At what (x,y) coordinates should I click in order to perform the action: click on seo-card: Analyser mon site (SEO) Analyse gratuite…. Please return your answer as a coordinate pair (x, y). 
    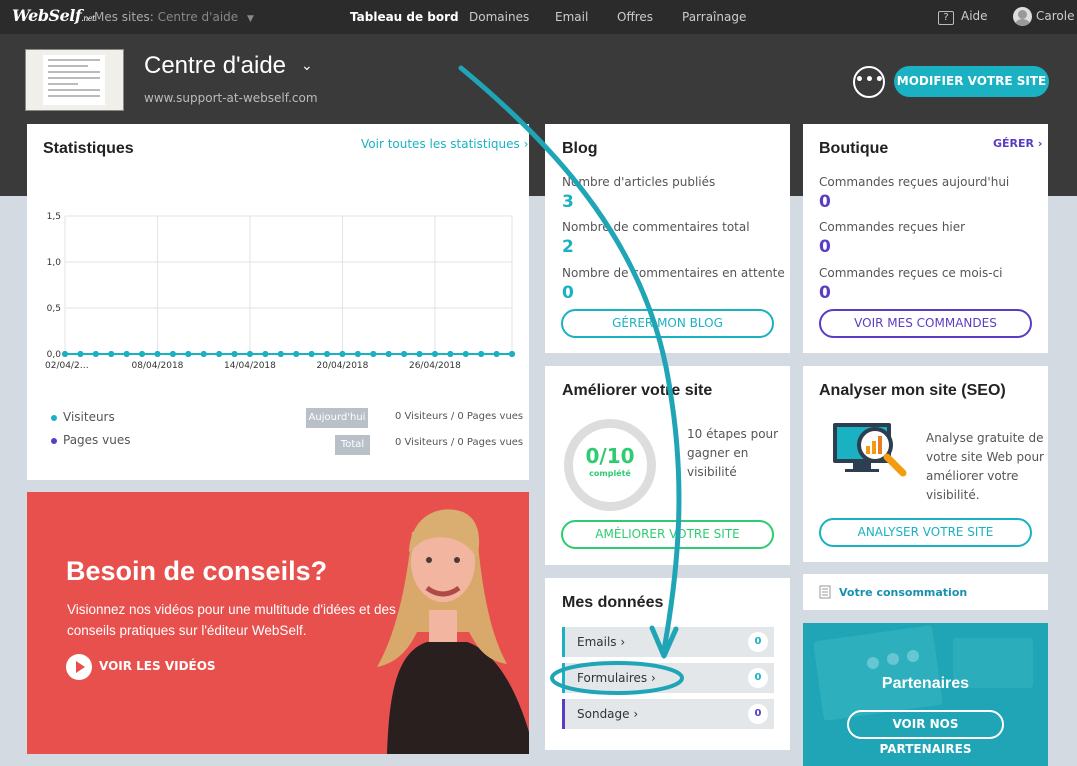
    Looking at the image, I should click on (925, 464).